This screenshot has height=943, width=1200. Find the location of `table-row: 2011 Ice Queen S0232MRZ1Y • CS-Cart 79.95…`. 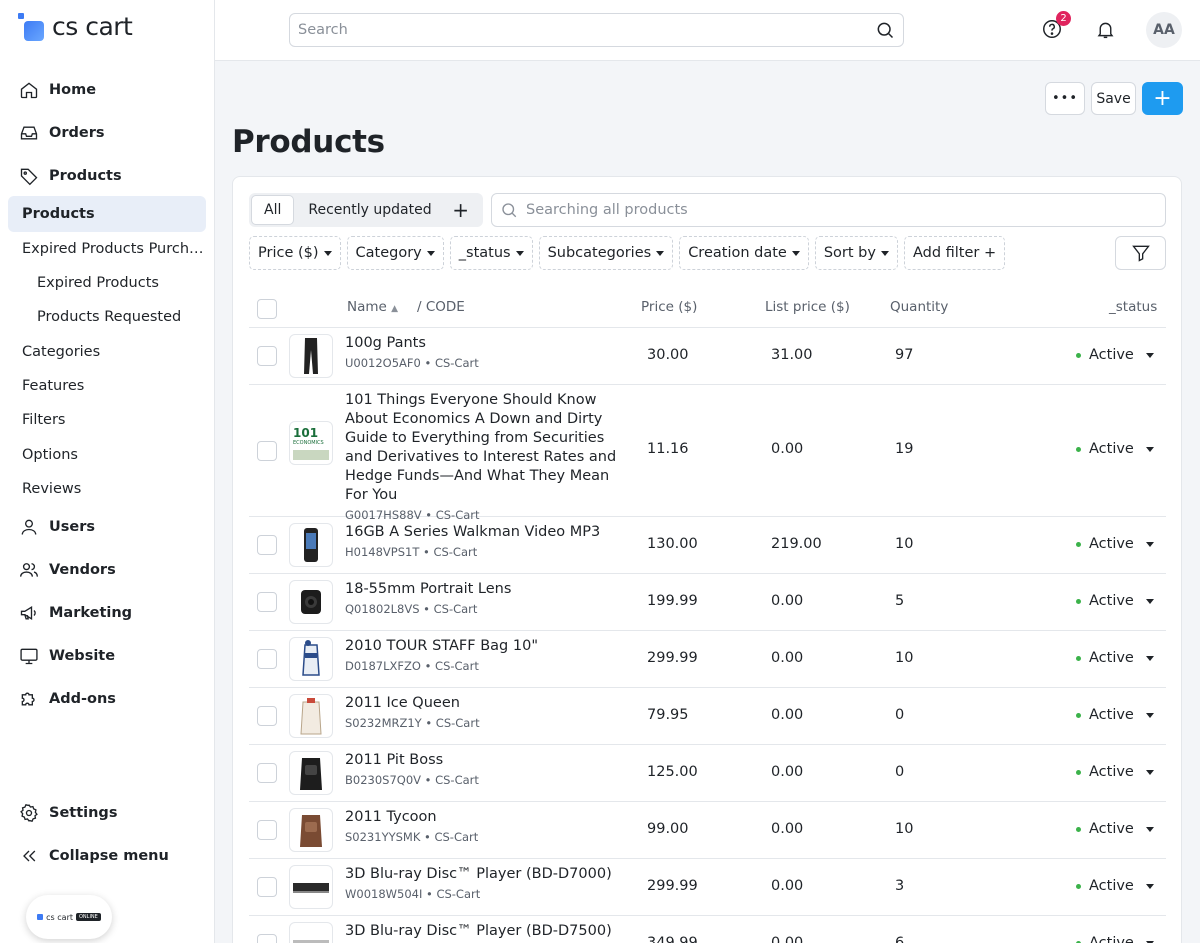

table-row: 2011 Ice Queen S0232MRZ1Y • CS-Cart 79.95… is located at coordinates (707, 716).